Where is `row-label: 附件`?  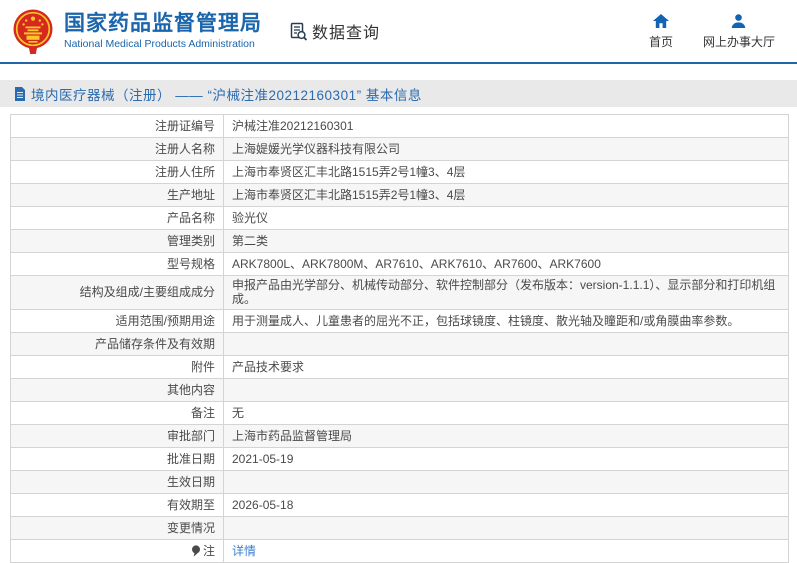 row-label: 附件 is located at coordinates (117, 366).